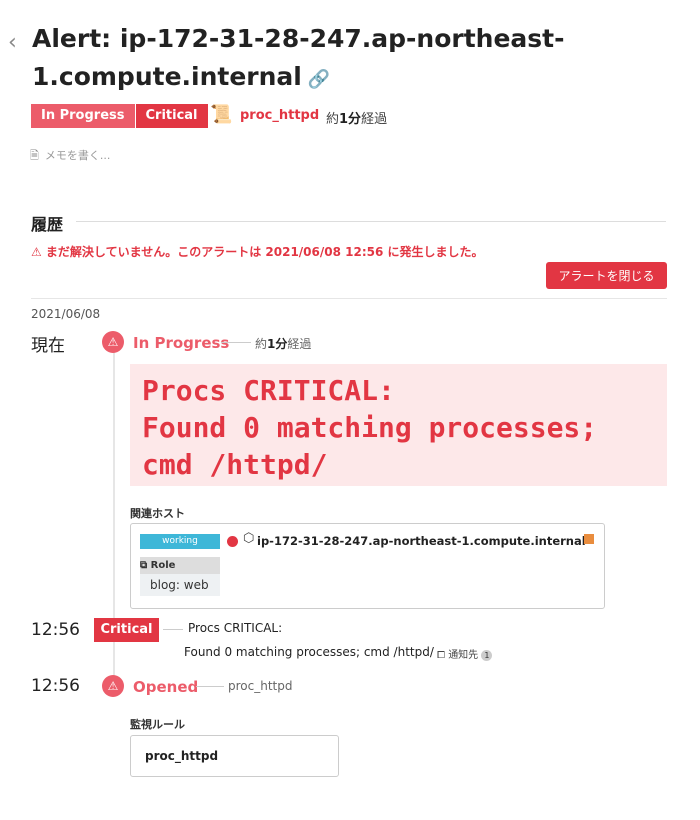 This screenshot has height=820, width=700. What do you see at coordinates (221, 114) in the screenshot?
I see `monitor-scroll-icon: 📜` at bounding box center [221, 114].